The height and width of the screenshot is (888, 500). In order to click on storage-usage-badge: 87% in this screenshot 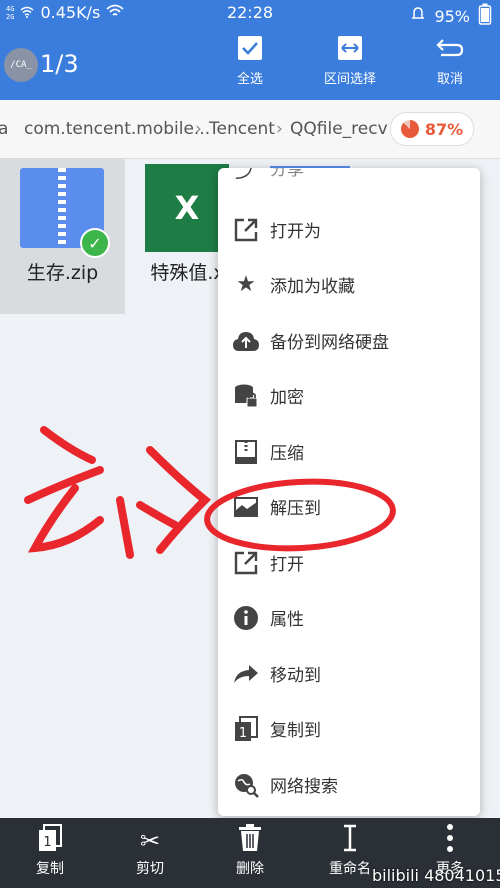, I will do `click(432, 129)`.